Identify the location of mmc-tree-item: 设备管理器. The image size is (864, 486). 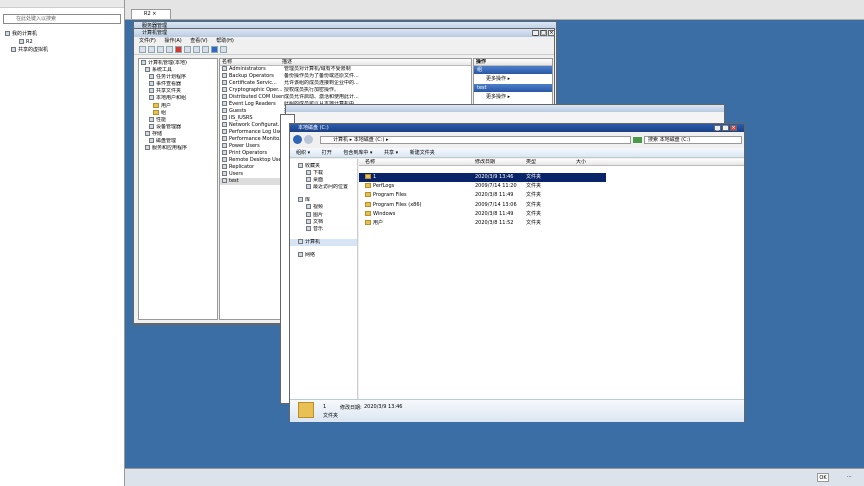
(179, 127).